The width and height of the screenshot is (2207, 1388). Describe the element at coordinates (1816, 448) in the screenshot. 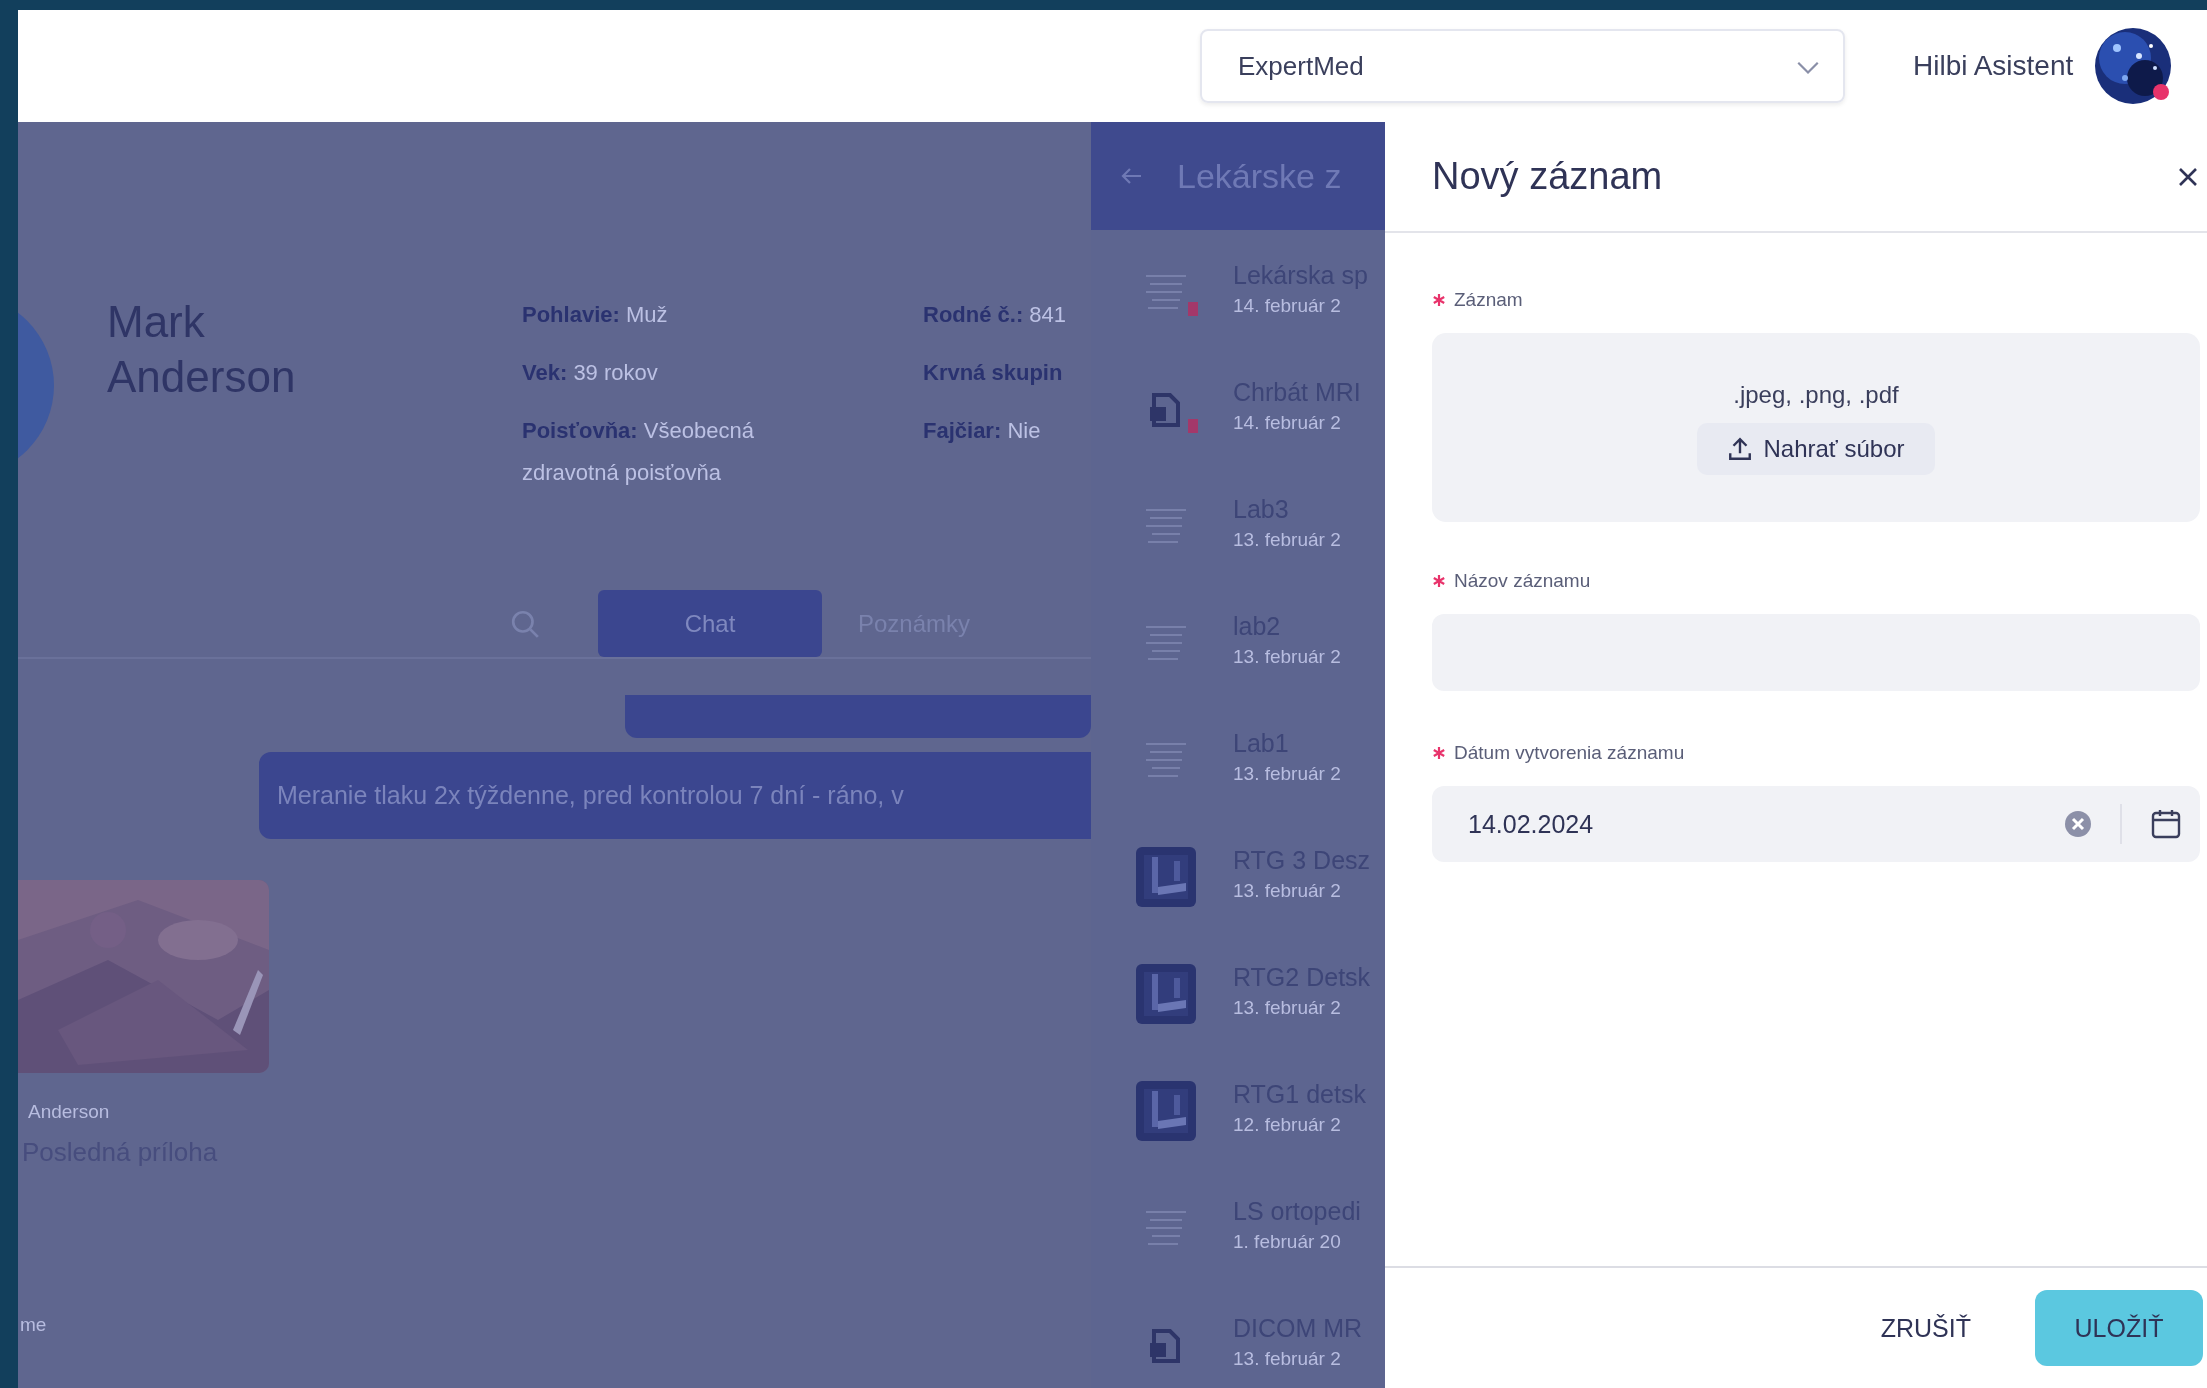

I see `upload-button: Nahrať súbor` at that location.